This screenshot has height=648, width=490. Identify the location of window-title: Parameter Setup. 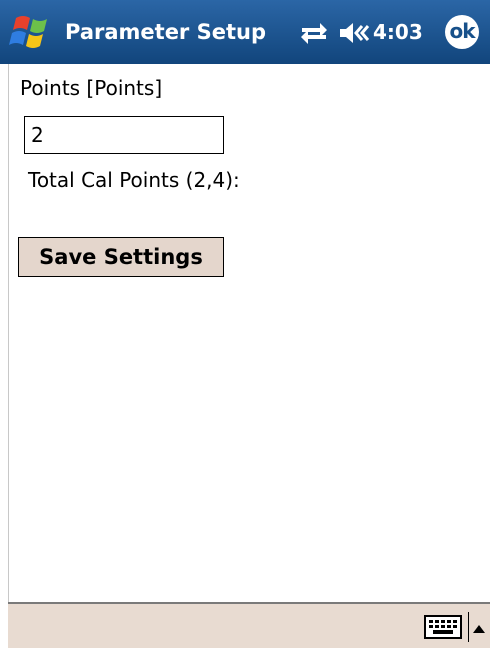
(165, 32).